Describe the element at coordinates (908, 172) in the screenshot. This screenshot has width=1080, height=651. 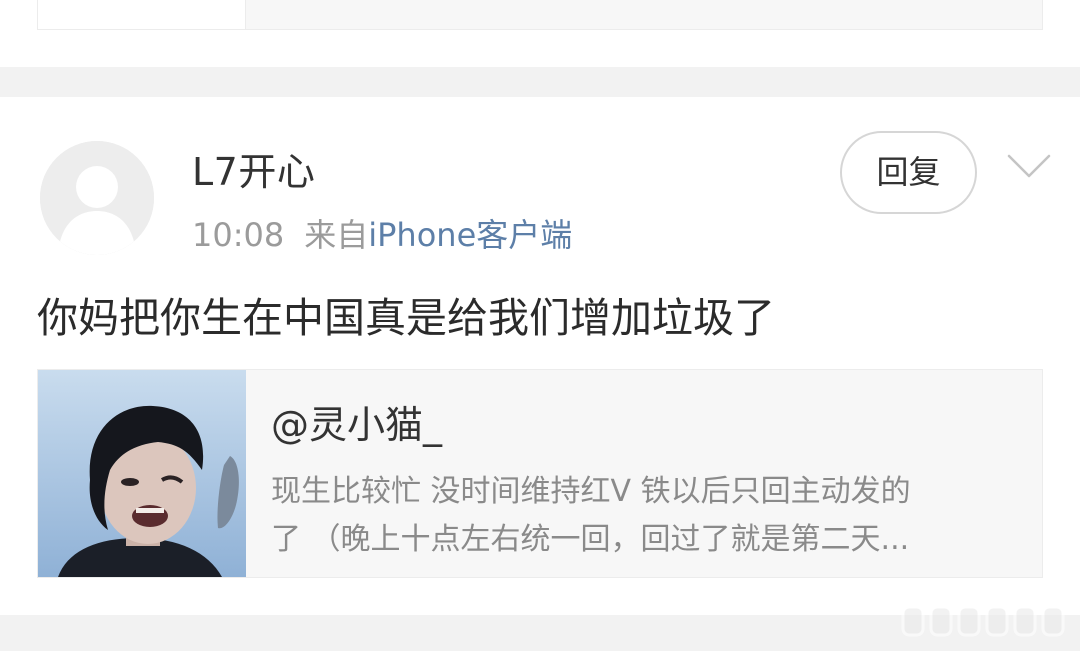
I see `reply-button: 回复` at that location.